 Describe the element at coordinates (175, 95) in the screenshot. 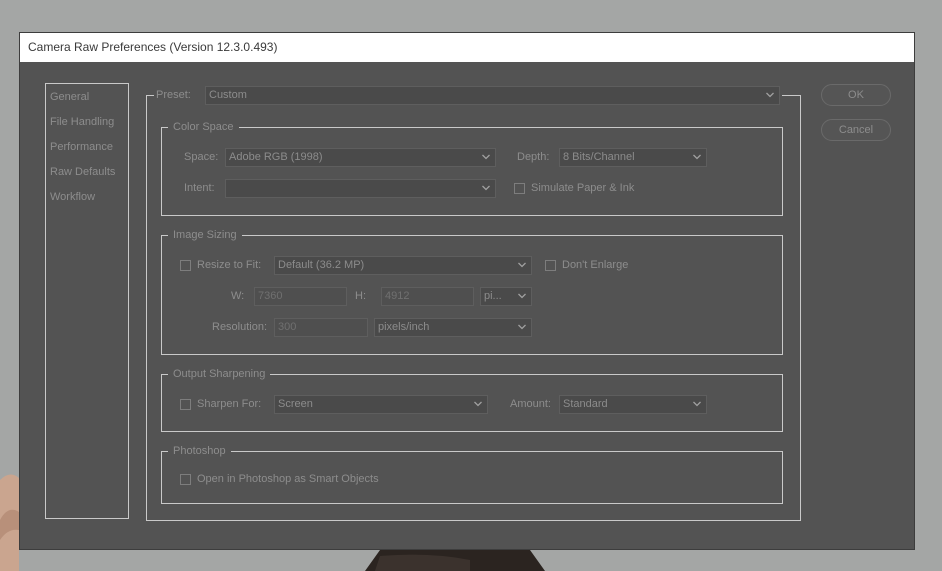

I see `preset-label: Preset:` at that location.